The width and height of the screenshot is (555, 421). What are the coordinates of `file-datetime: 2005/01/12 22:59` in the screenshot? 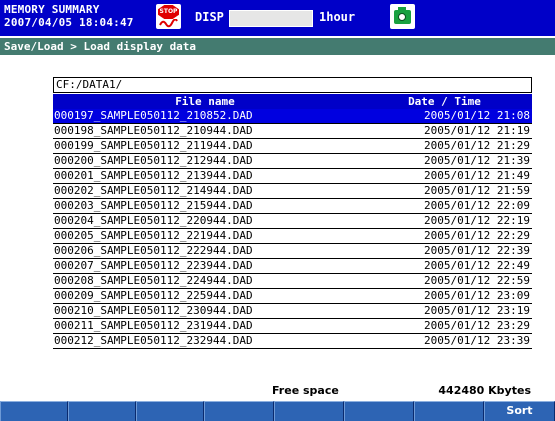 It's located at (477, 280).